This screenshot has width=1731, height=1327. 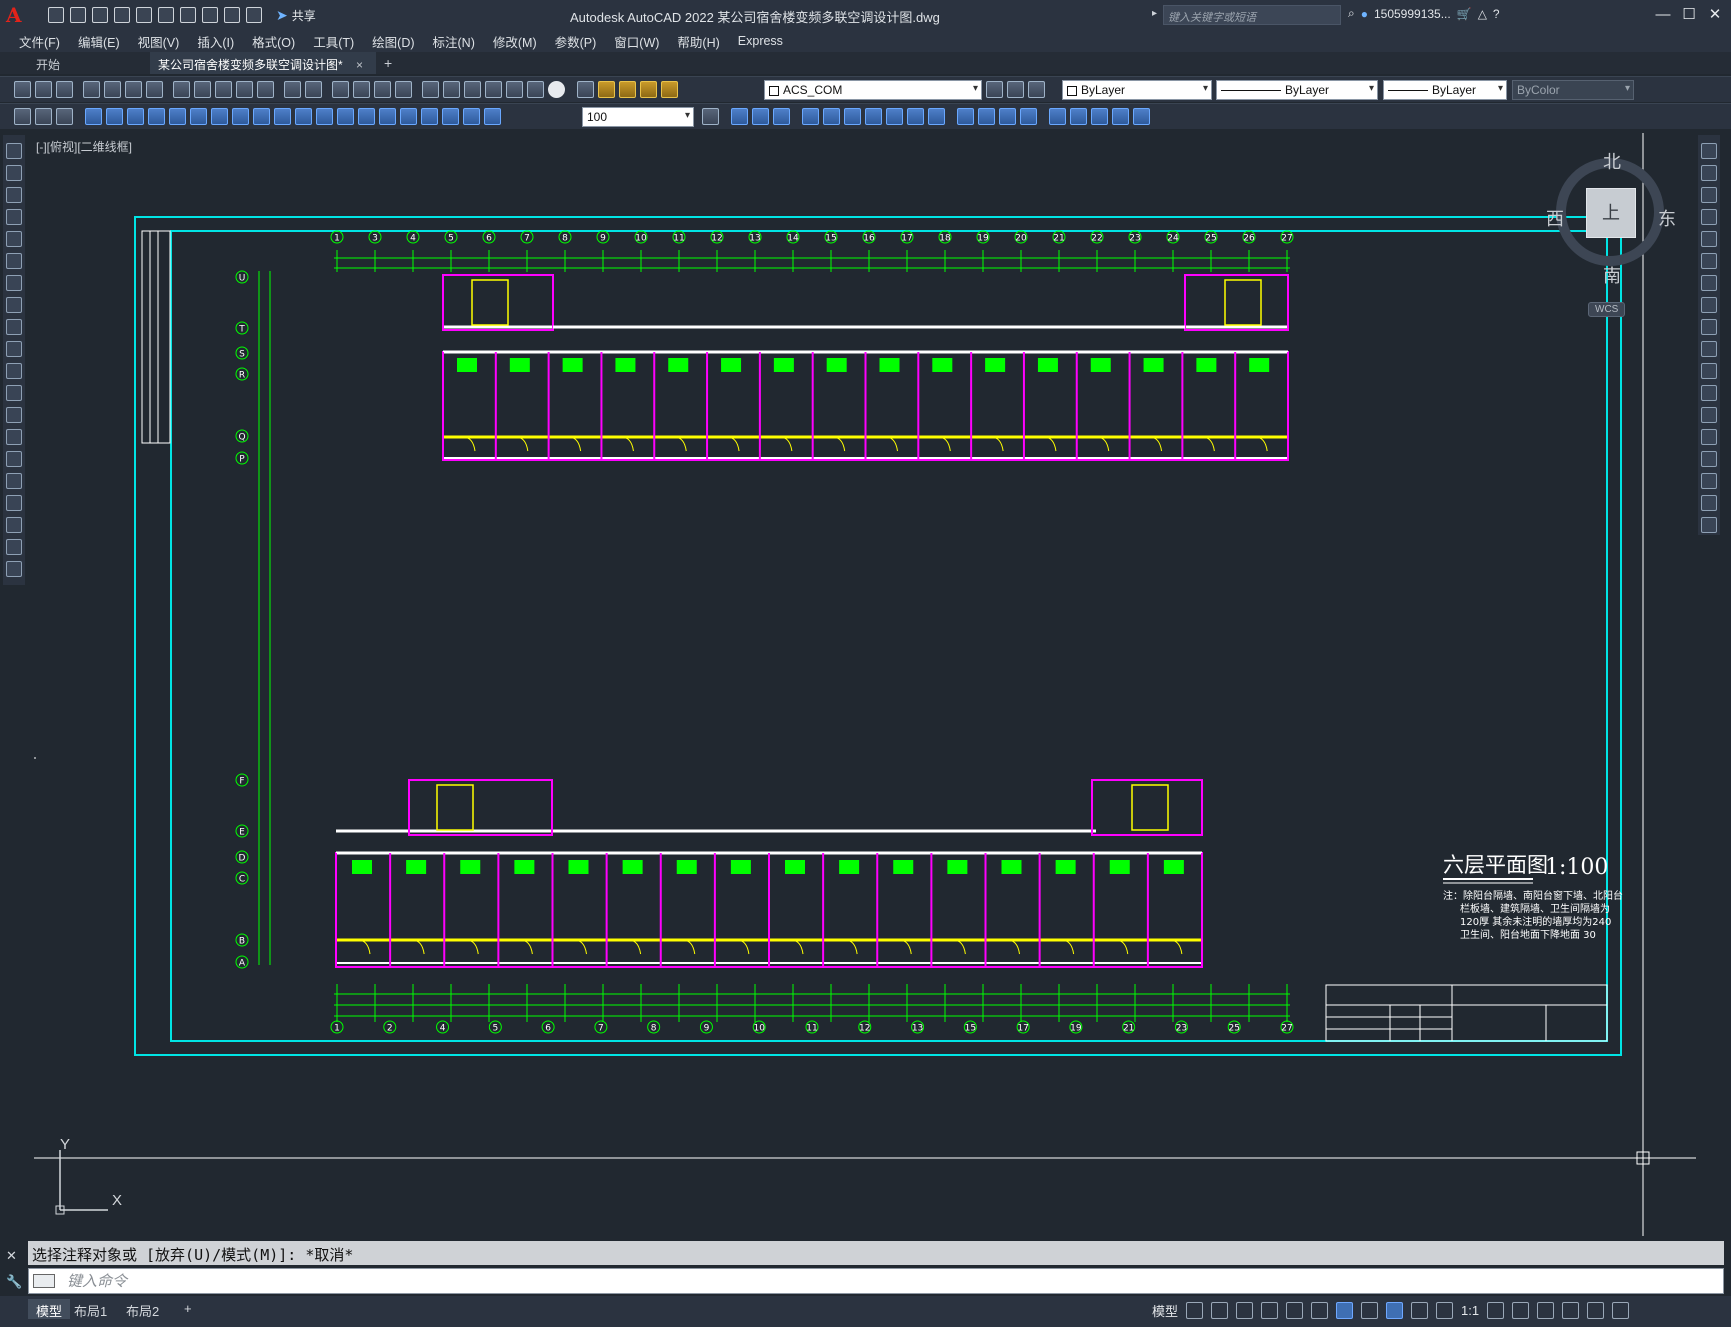 What do you see at coordinates (1709, 217) in the screenshot?
I see `offset-icon` at bounding box center [1709, 217].